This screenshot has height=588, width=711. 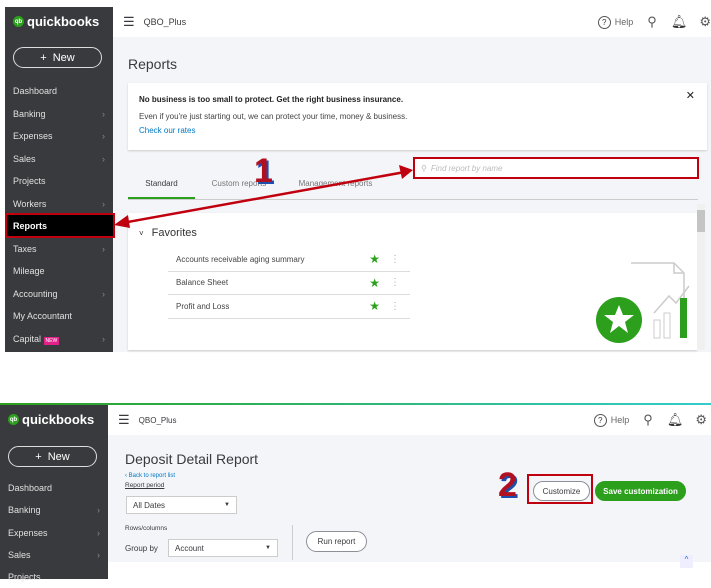 I want to click on report-name: Profit and Loss, so click(x=272, y=306).